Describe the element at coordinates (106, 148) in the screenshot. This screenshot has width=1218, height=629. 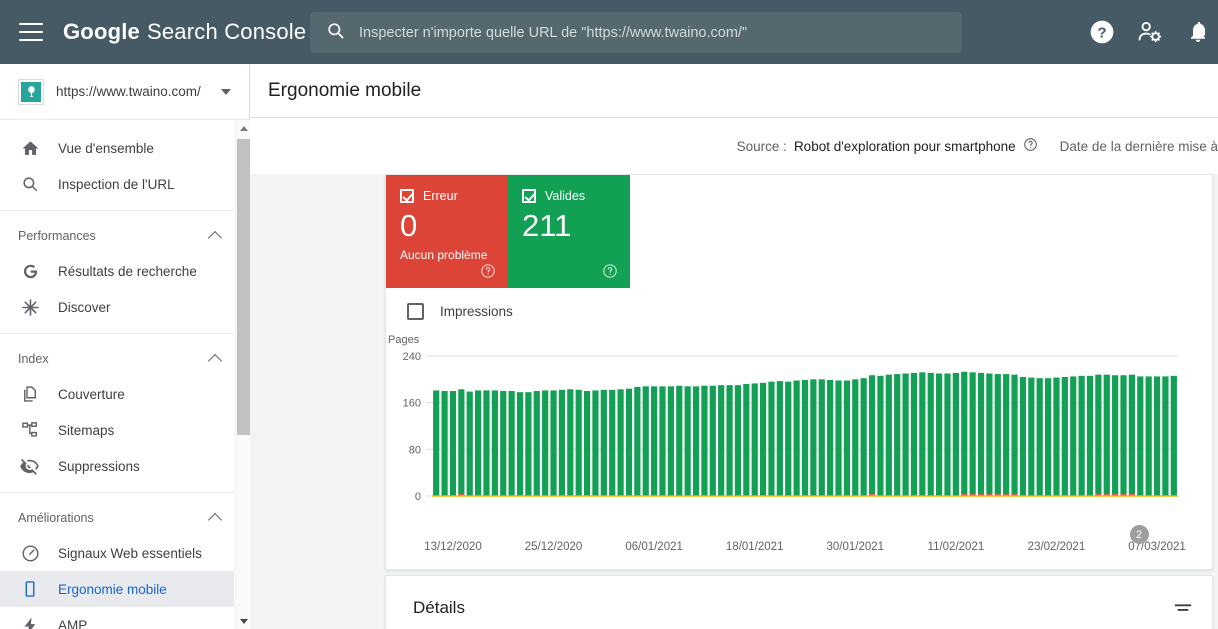
I see `sidebar-item-label: Vue d'ensemble` at that location.